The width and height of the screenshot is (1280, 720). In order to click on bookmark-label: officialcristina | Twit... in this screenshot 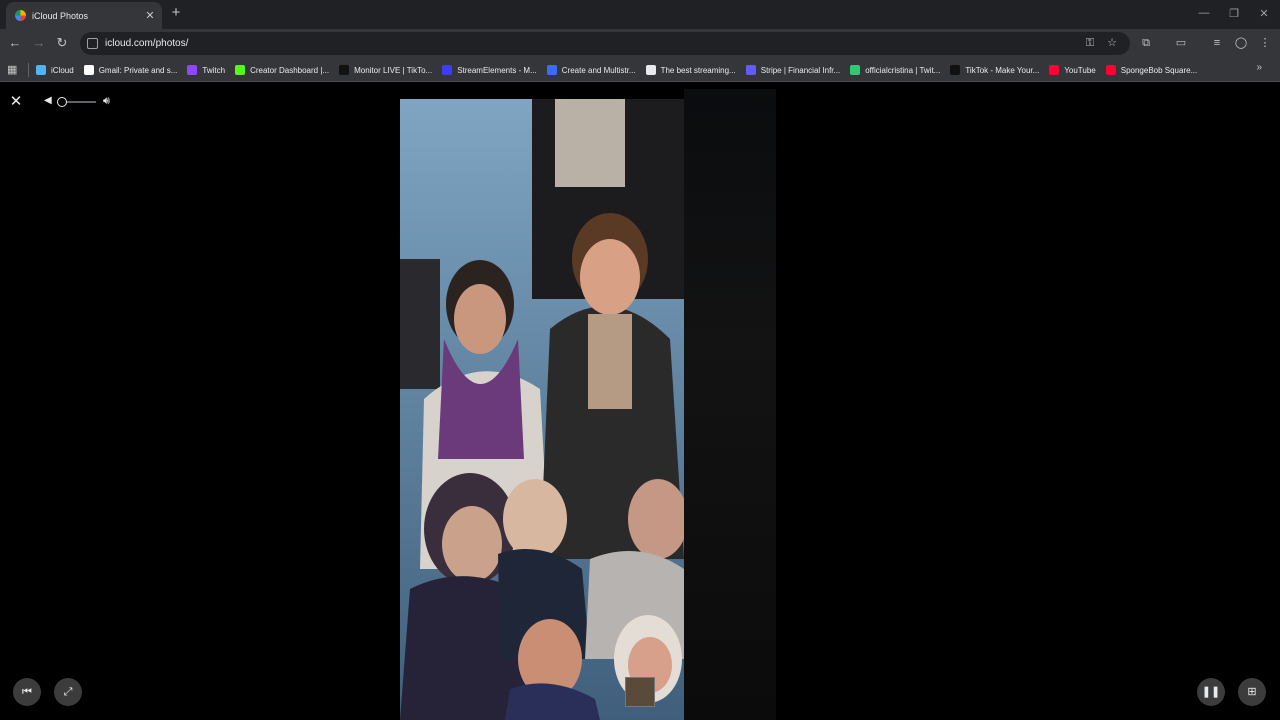, I will do `click(903, 70)`.